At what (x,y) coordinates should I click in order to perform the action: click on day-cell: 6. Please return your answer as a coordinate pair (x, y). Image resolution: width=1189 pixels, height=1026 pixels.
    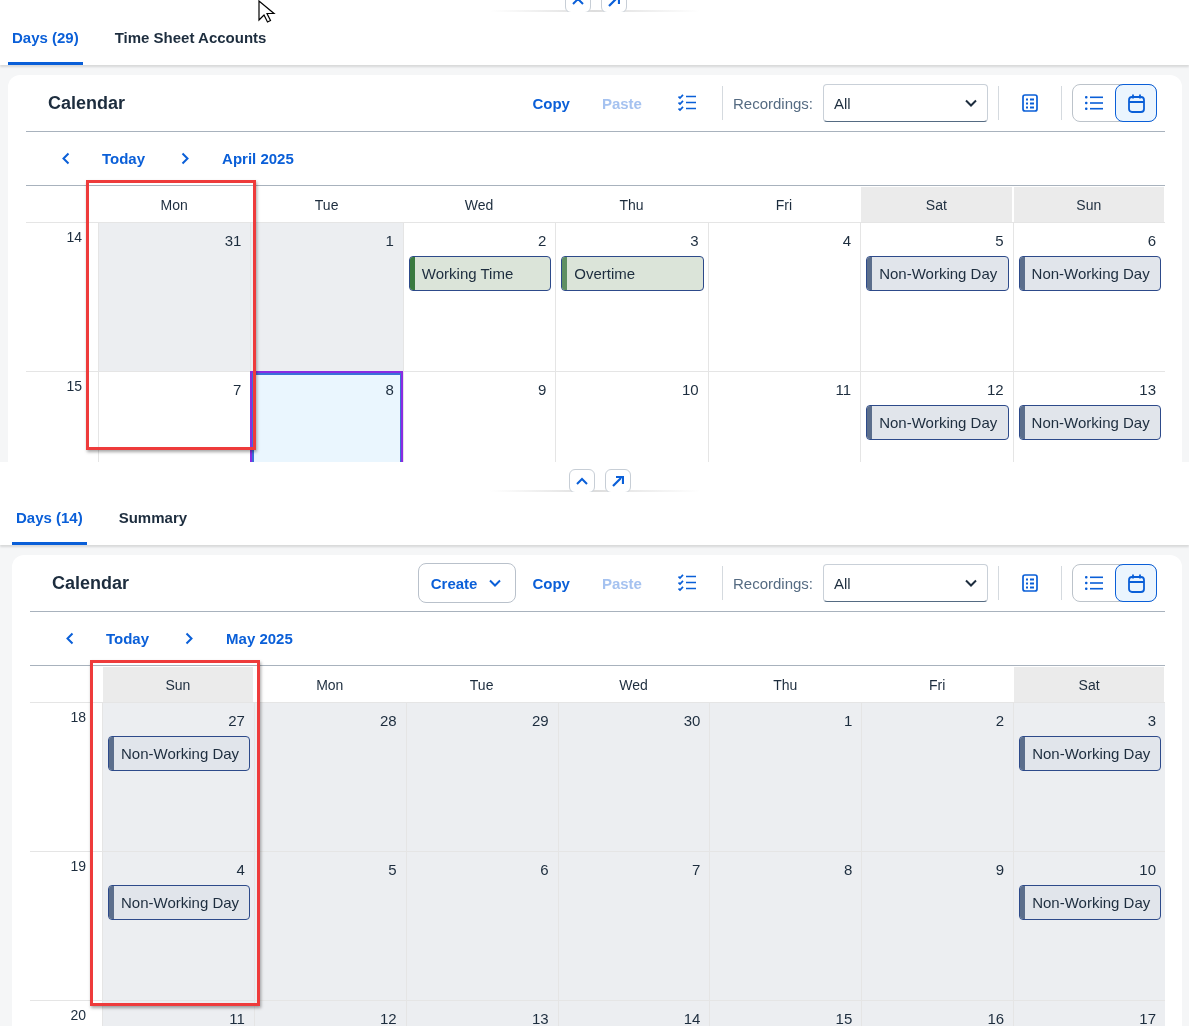
    Looking at the image, I should click on (481, 925).